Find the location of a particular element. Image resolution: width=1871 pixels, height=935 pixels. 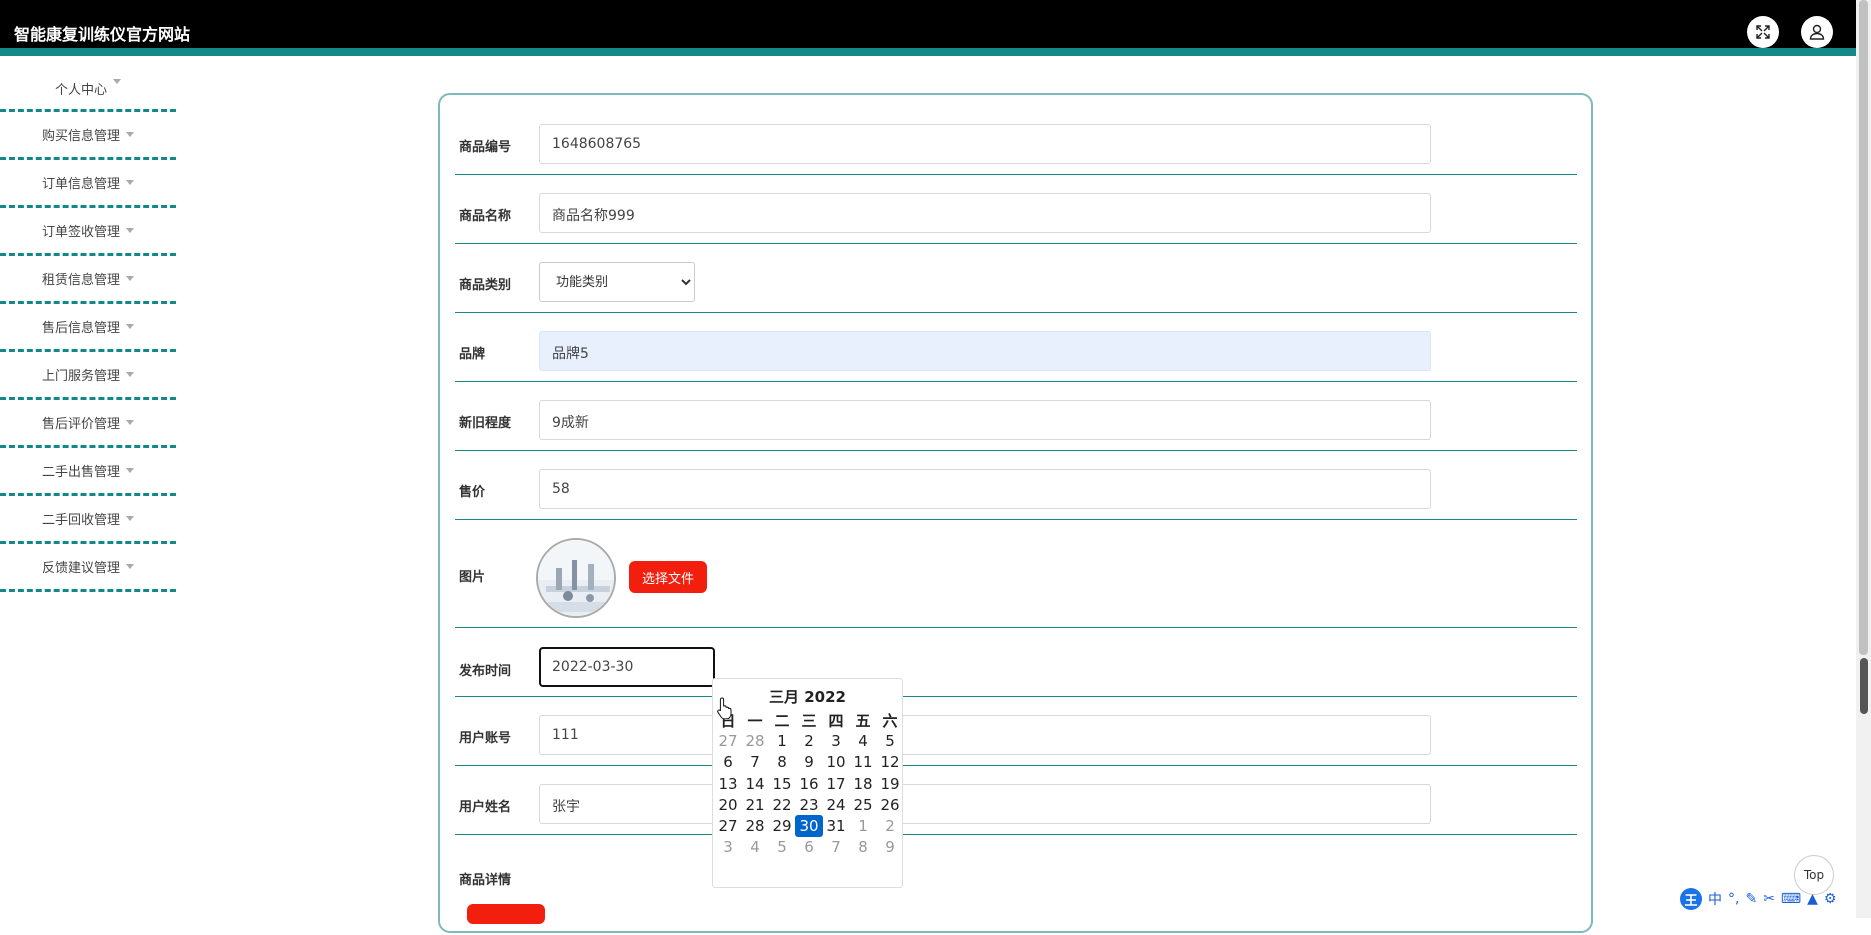

datepicker-day: 22 is located at coordinates (782, 805).